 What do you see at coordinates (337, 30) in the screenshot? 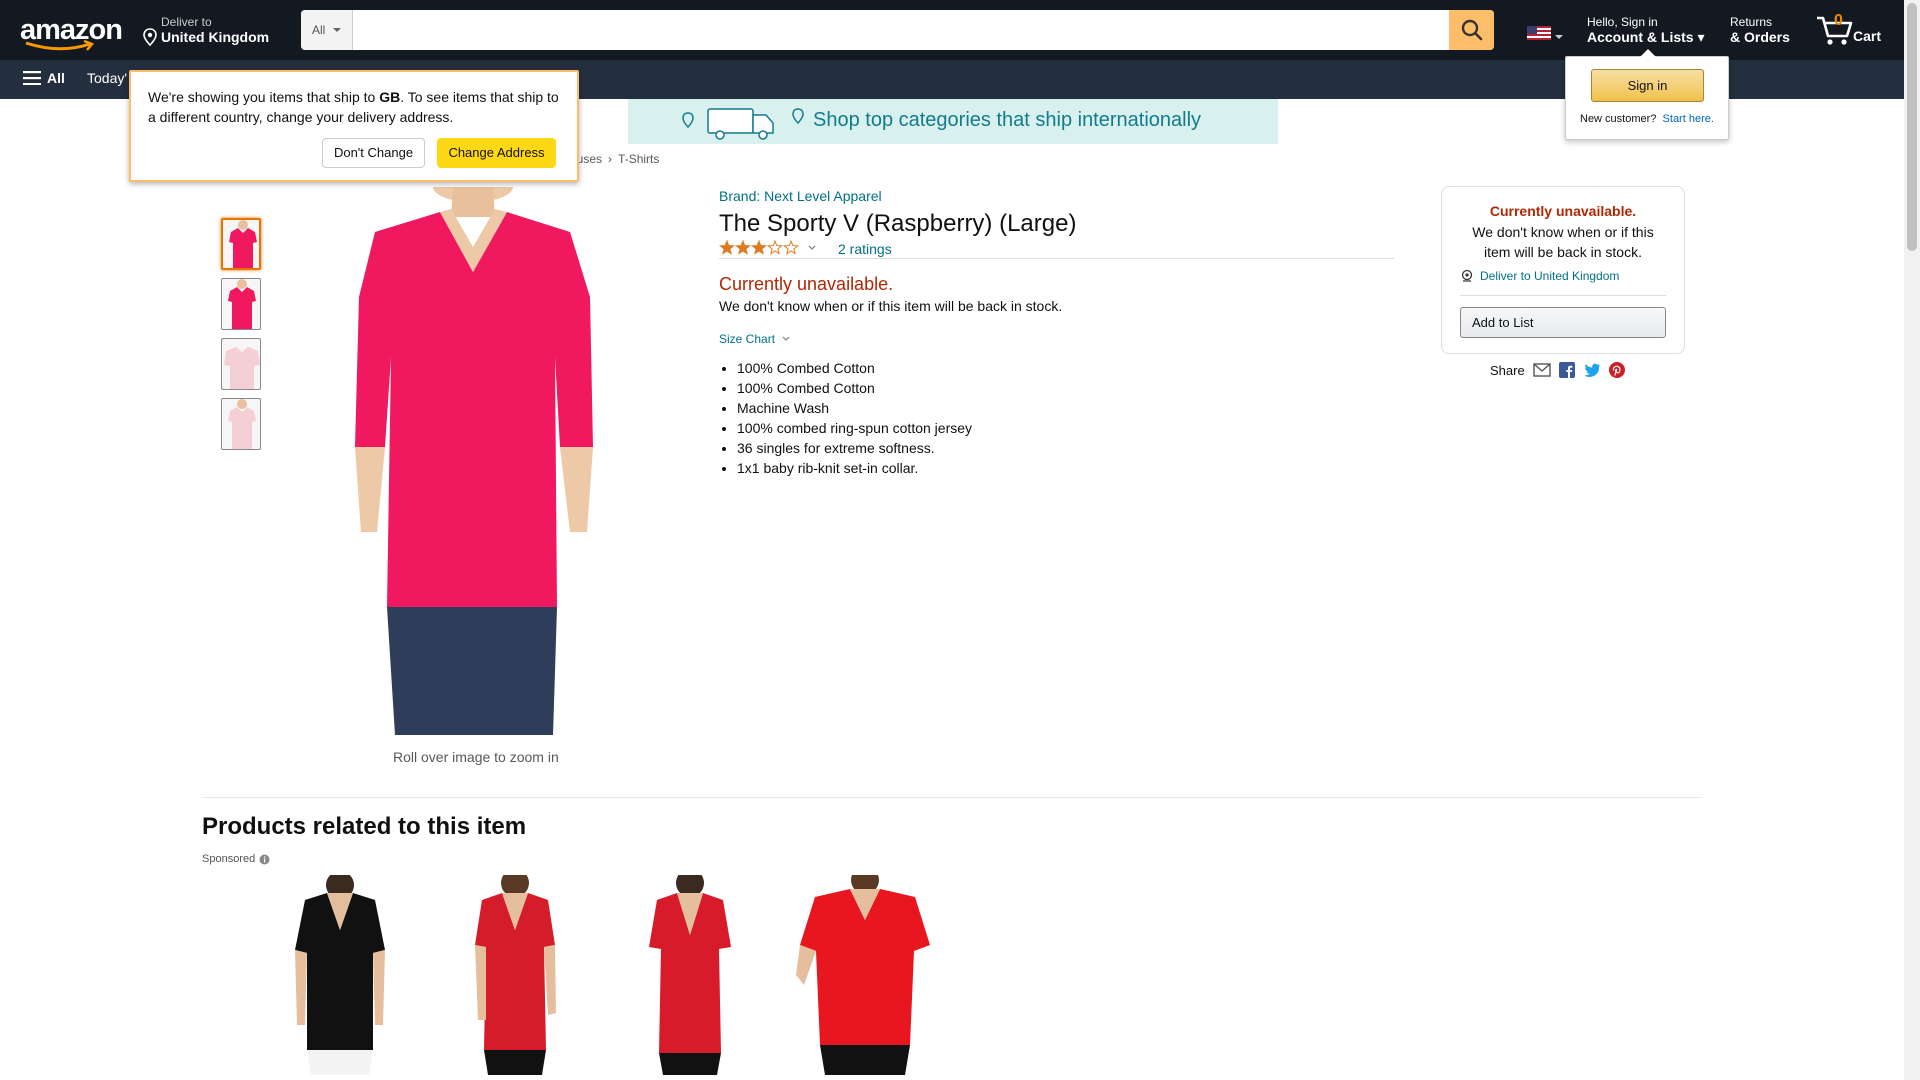
I see `caret-down-icon` at bounding box center [337, 30].